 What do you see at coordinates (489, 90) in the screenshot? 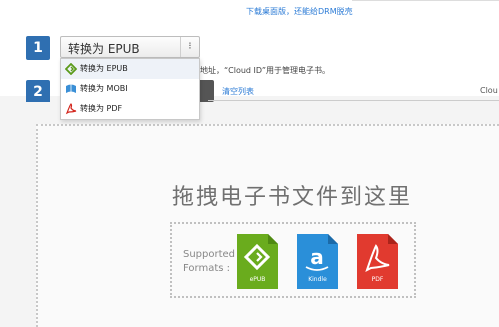
I see `cloud-id-label: Clou` at bounding box center [489, 90].